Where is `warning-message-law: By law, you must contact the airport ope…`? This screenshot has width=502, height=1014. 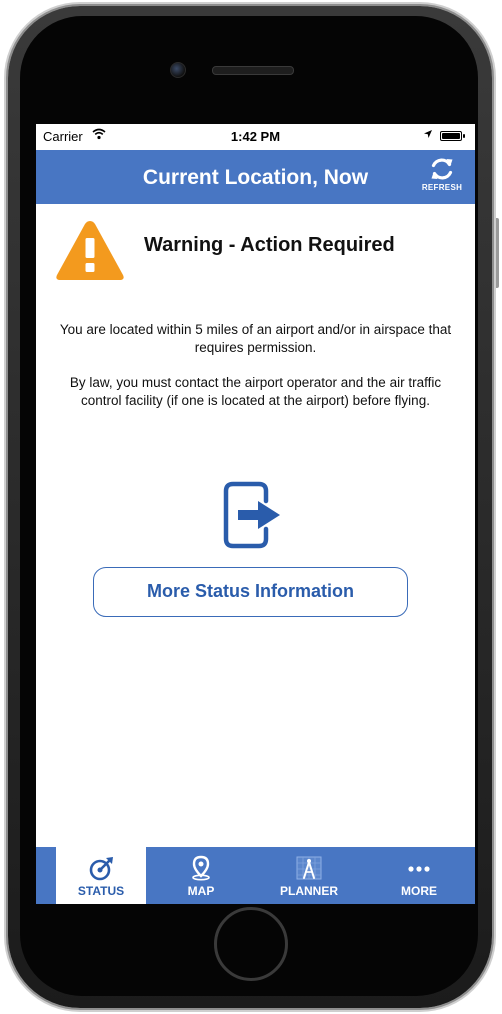 warning-message-law: By law, you must contact the airport ope… is located at coordinates (255, 391).